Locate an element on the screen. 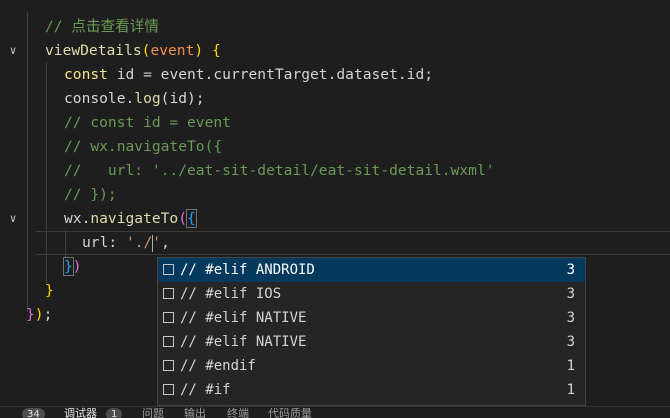  function-name: viewDetails is located at coordinates (93, 50).